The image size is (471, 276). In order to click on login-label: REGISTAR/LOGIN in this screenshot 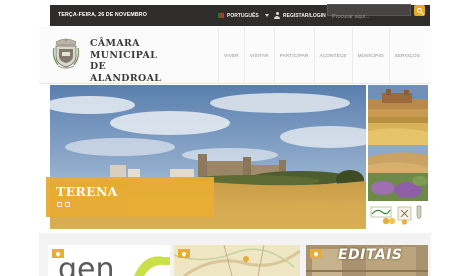, I will do `click(304, 15)`.